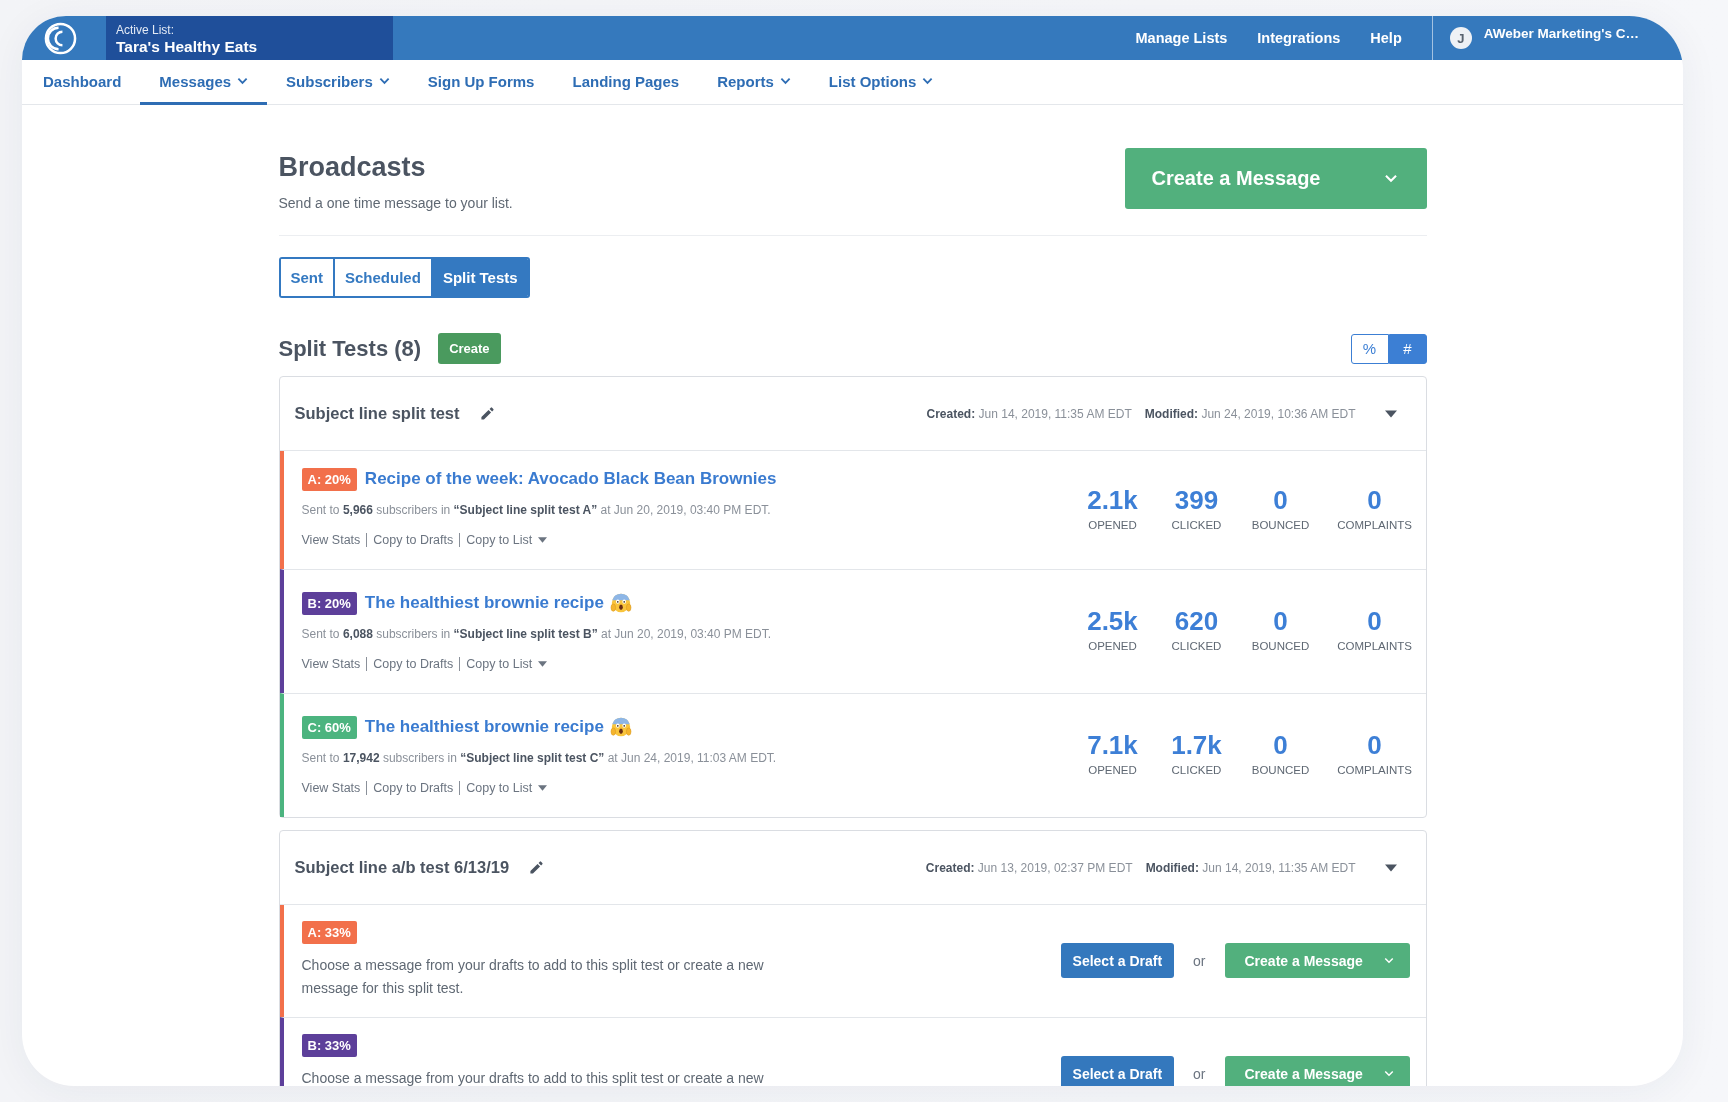  I want to click on page-subtitle: Send a one time message to your list., so click(395, 203).